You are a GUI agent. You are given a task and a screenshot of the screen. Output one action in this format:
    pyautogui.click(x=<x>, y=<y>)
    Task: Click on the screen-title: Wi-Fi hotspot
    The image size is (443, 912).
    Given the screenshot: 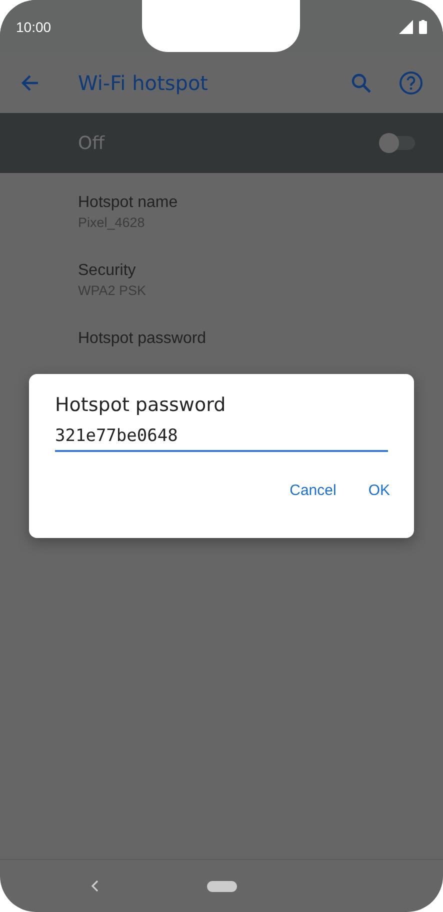 What is the action you would take?
    pyautogui.click(x=144, y=83)
    